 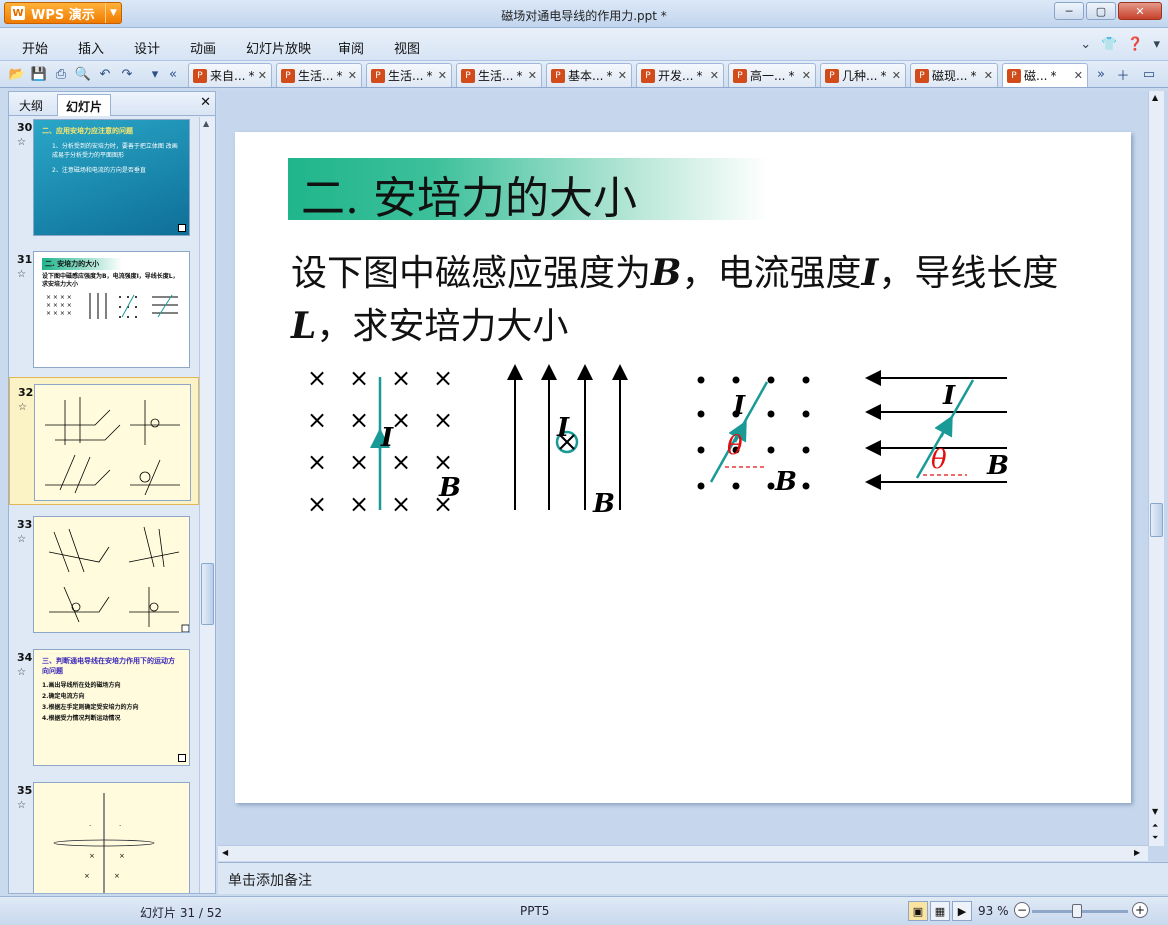 What do you see at coordinates (83, 74) in the screenshot?
I see `print-preview-icon: 🔍` at bounding box center [83, 74].